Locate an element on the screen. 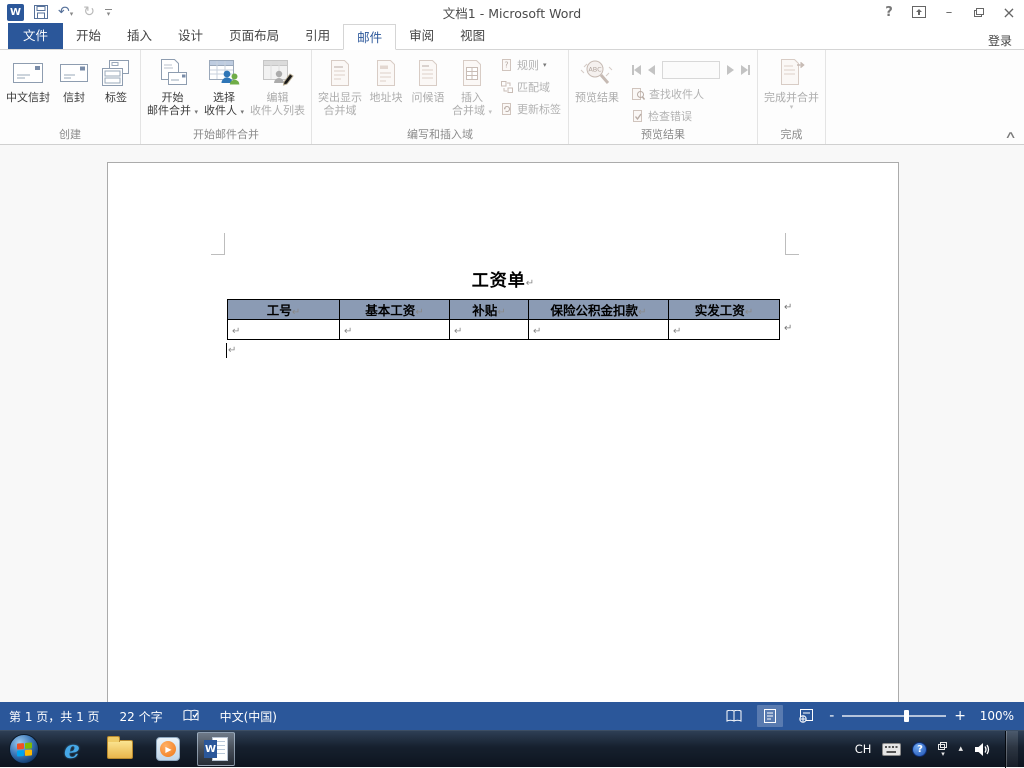 The width and height of the screenshot is (1024, 768). start-button is located at coordinates (24, 749).